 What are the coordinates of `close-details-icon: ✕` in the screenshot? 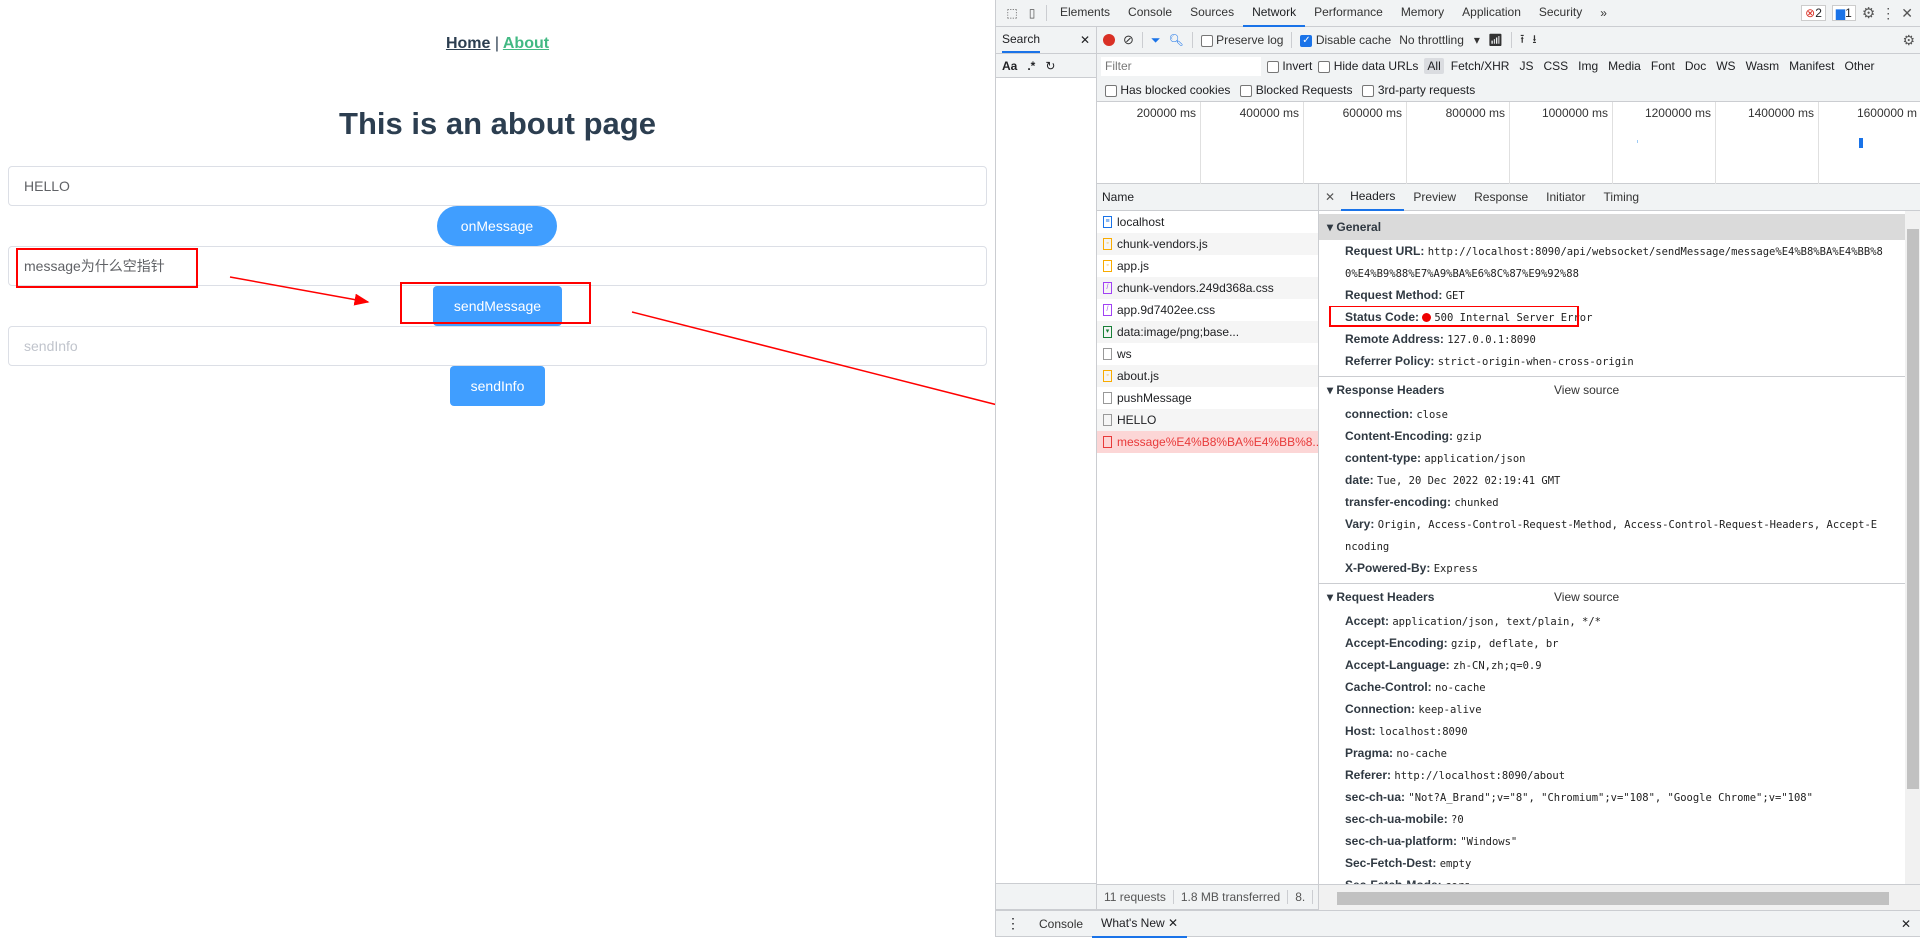 It's located at (1330, 197).